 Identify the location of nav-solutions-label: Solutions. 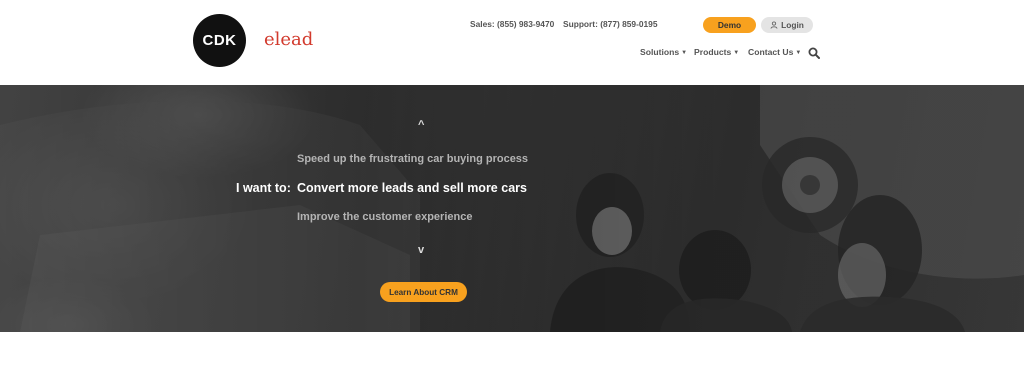
(660, 52).